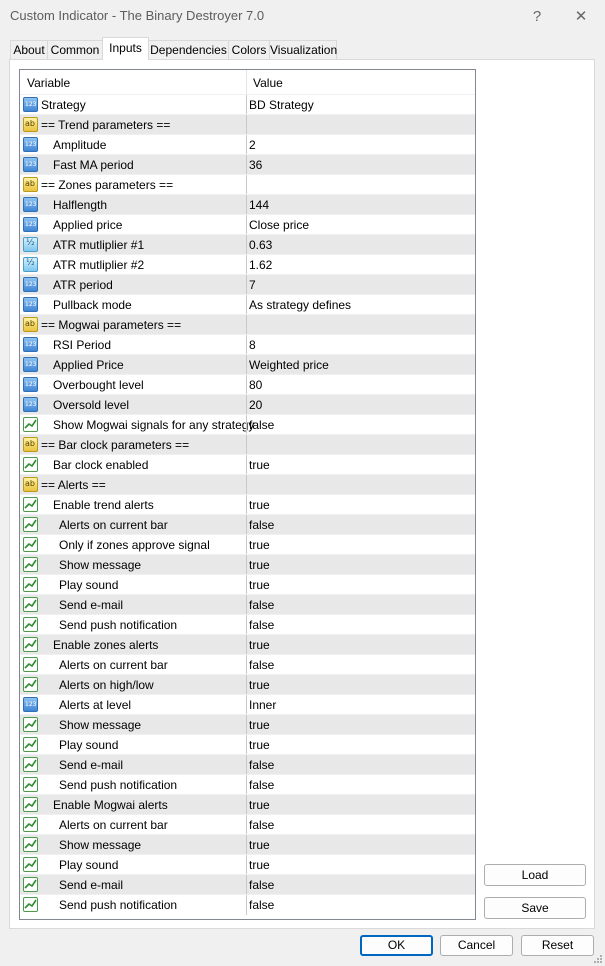  I want to click on table-row: Alerts on high/low true, so click(247, 684).